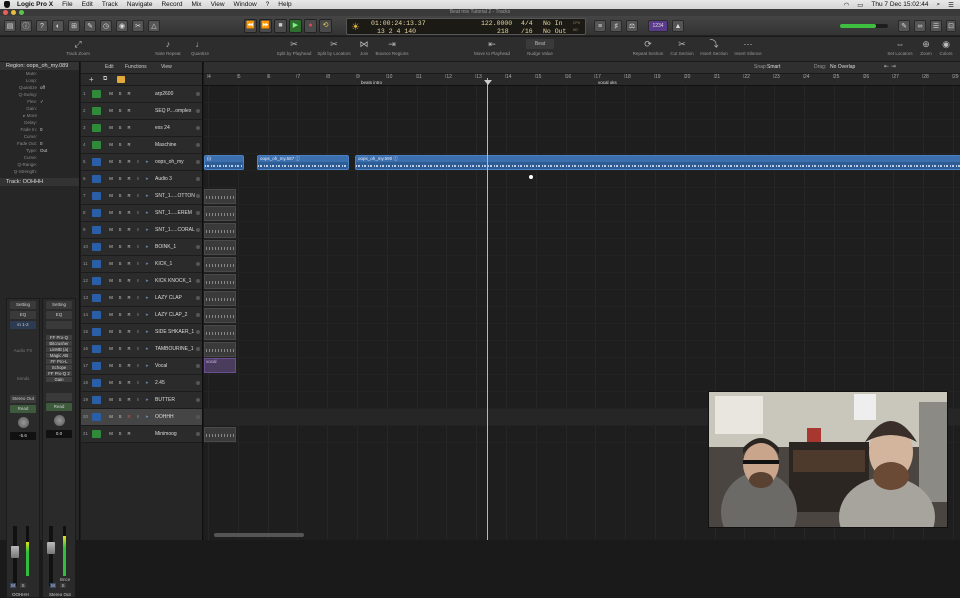 The height and width of the screenshot is (598, 960). Describe the element at coordinates (39, 115) in the screenshot. I see `inspector-param-row: ▸ More` at that location.